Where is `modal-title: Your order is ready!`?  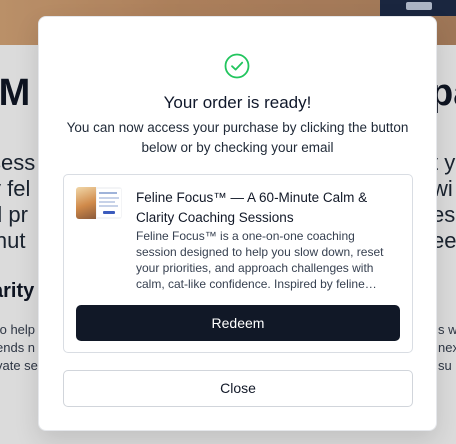 modal-title: Your order is ready! is located at coordinates (237, 102).